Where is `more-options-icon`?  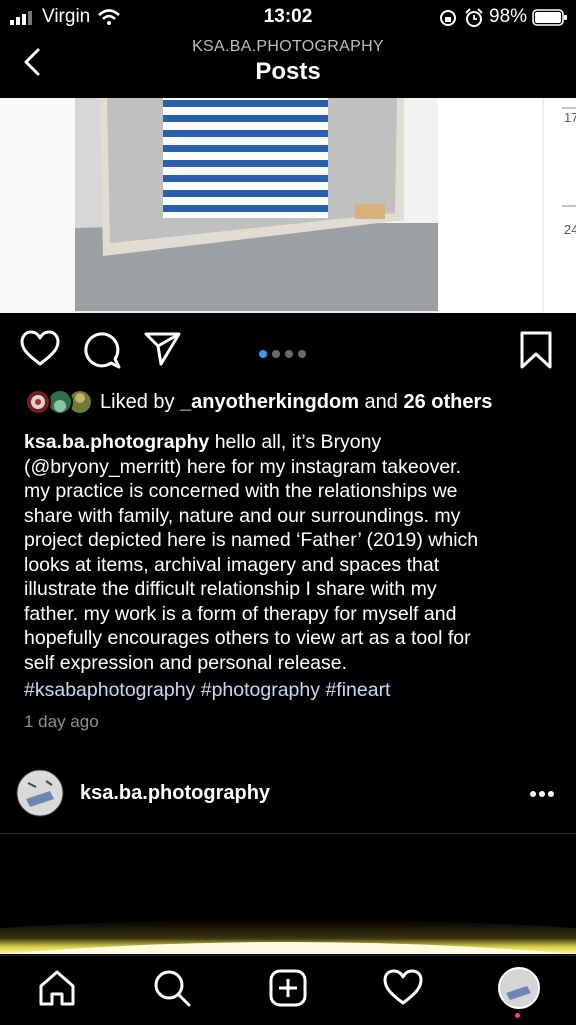 more-options-icon is located at coordinates (542, 794).